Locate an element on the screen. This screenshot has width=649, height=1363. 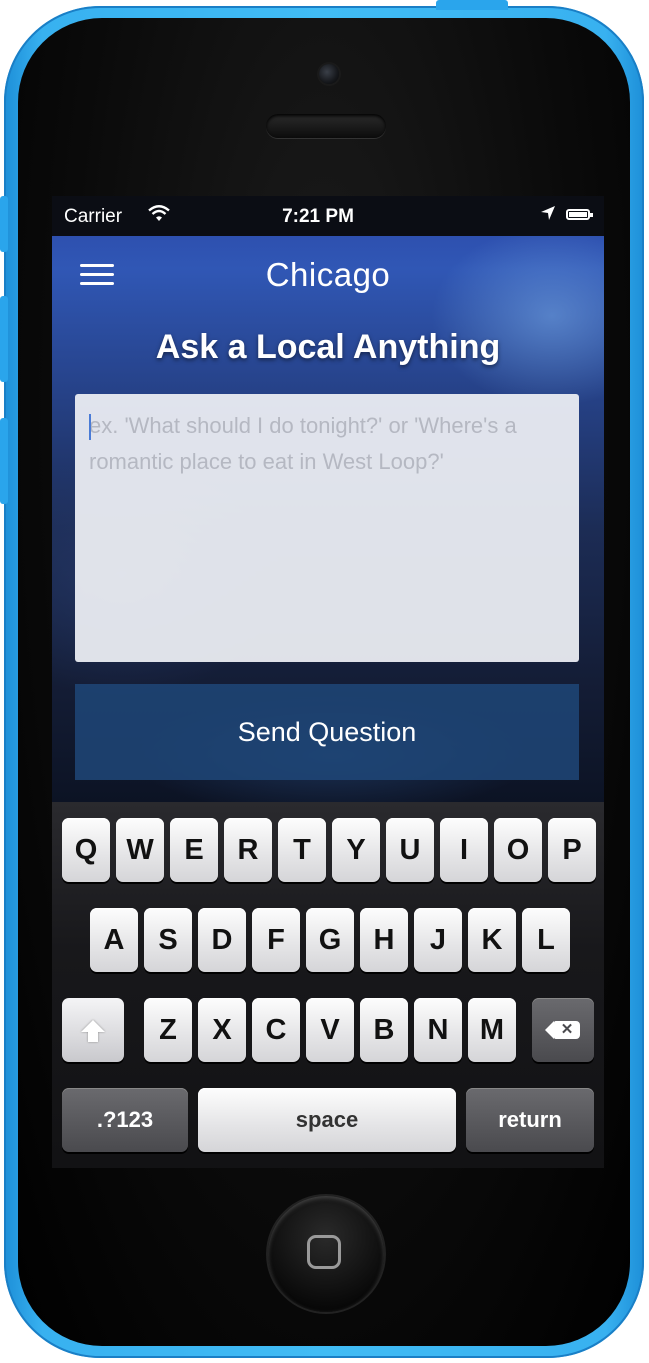
sleep-button is located at coordinates (472, 5).